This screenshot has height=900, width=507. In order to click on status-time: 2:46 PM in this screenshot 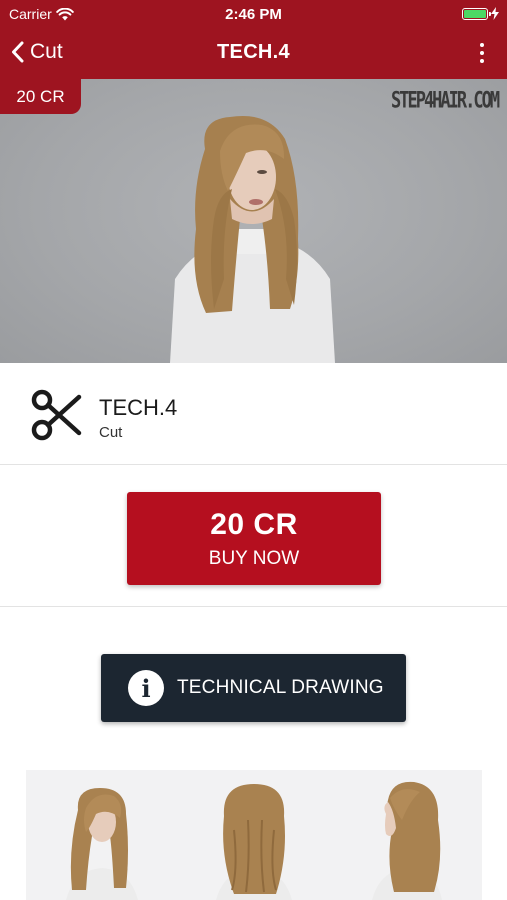, I will do `click(253, 14)`.